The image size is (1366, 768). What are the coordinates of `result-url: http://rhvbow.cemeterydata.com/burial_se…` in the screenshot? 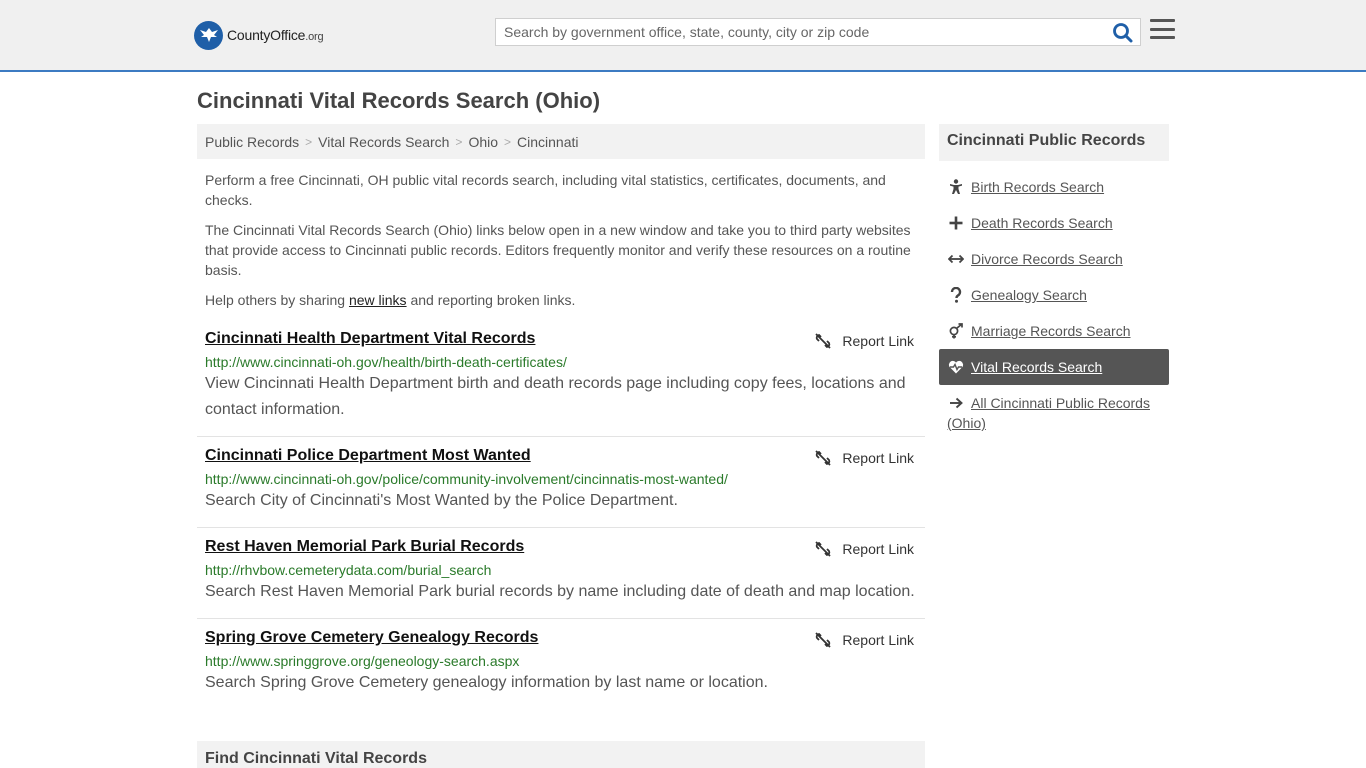 It's located at (565, 570).